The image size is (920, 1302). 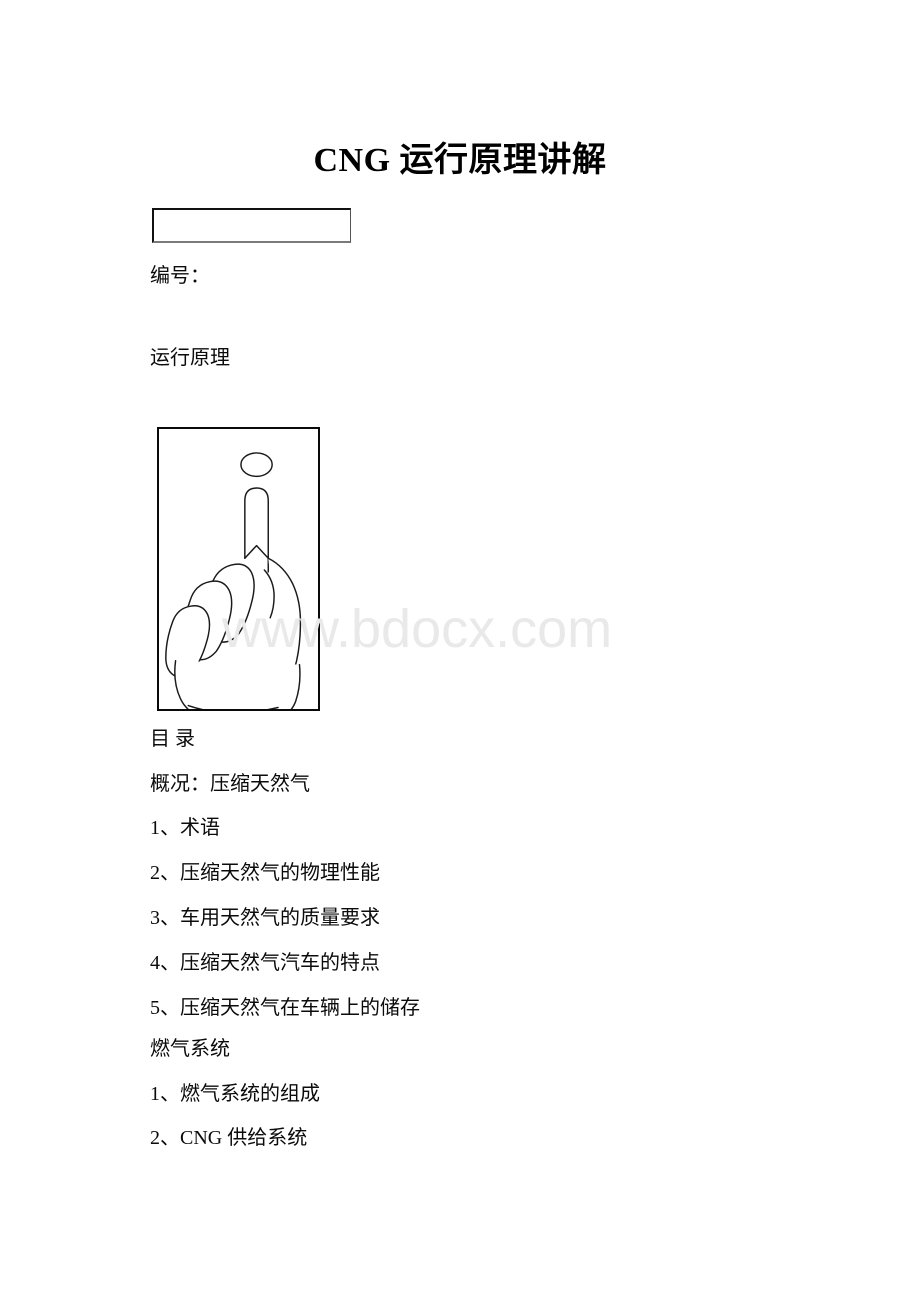 What do you see at coordinates (265, 873) in the screenshot?
I see `toc-item-2: 2、压缩天然气的物理性能` at bounding box center [265, 873].